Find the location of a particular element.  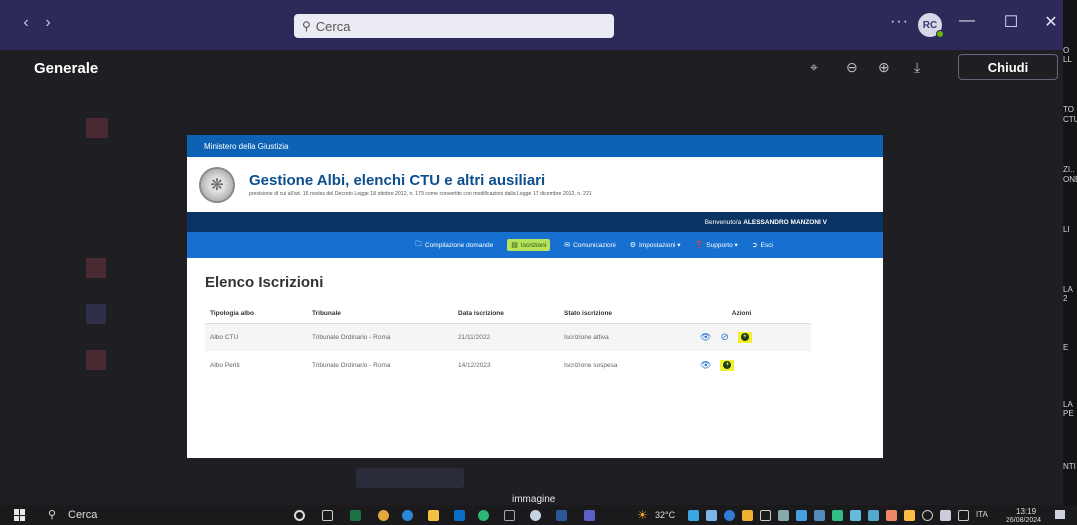

exit-icon: ➲ is located at coordinates (754, 245).